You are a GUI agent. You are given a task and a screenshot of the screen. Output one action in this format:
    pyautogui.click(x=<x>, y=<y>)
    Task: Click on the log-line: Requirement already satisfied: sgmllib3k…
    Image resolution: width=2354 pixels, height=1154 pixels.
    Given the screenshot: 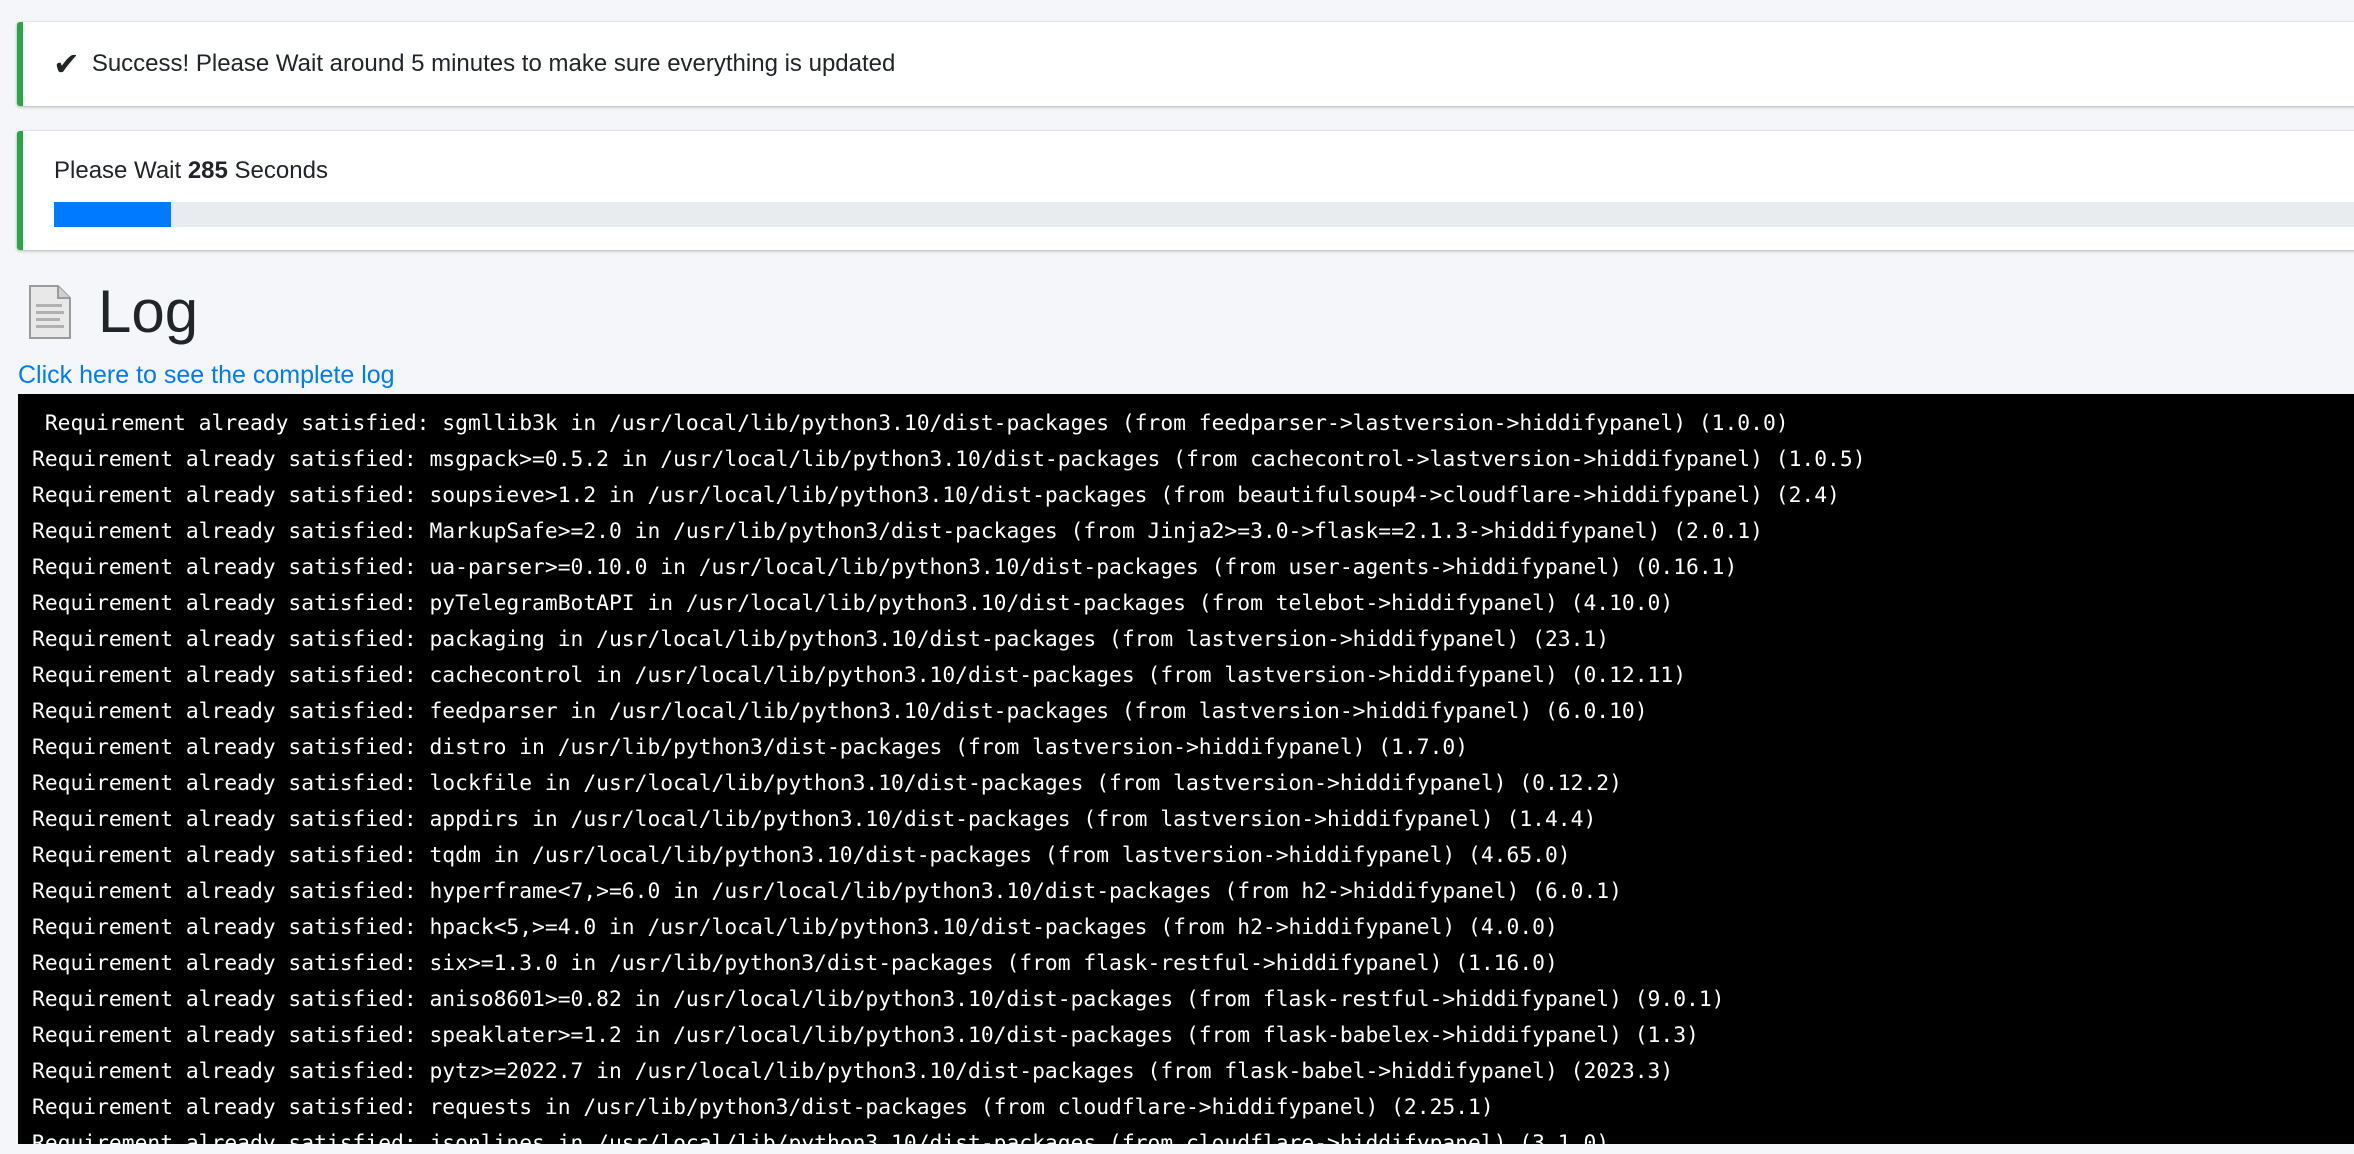 What is the action you would take?
    pyautogui.click(x=910, y=423)
    